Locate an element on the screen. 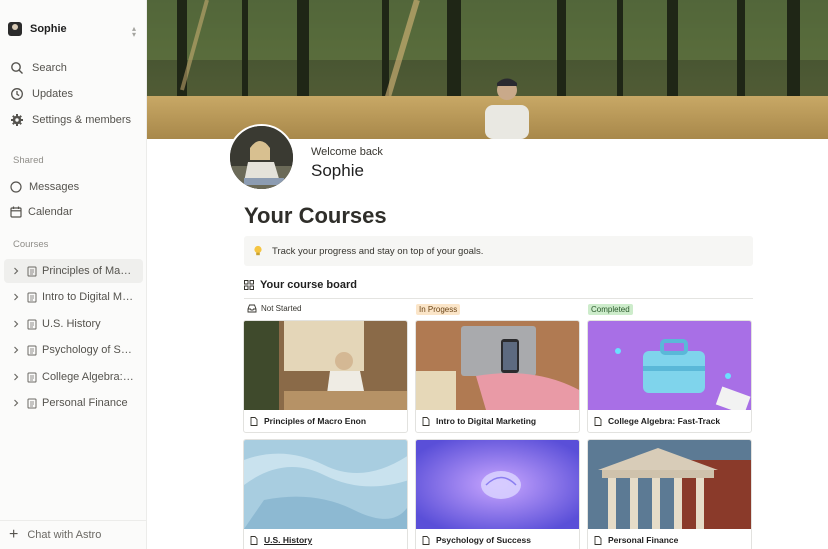 Image resolution: width=828 pixels, height=549 pixels. gear-icon is located at coordinates (17, 120).